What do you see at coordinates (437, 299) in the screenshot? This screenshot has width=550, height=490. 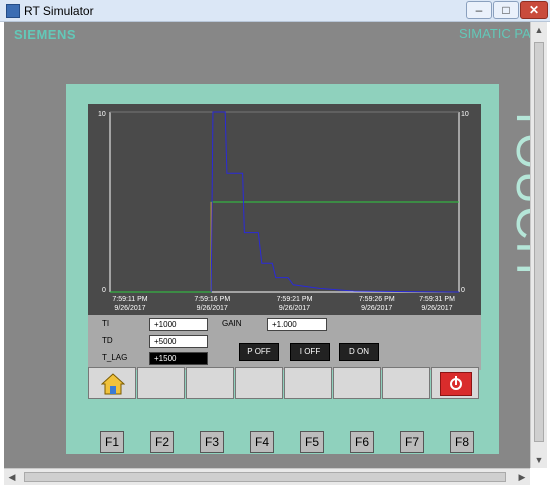 I see `x-tick-time: 7:59:31 PM` at bounding box center [437, 299].